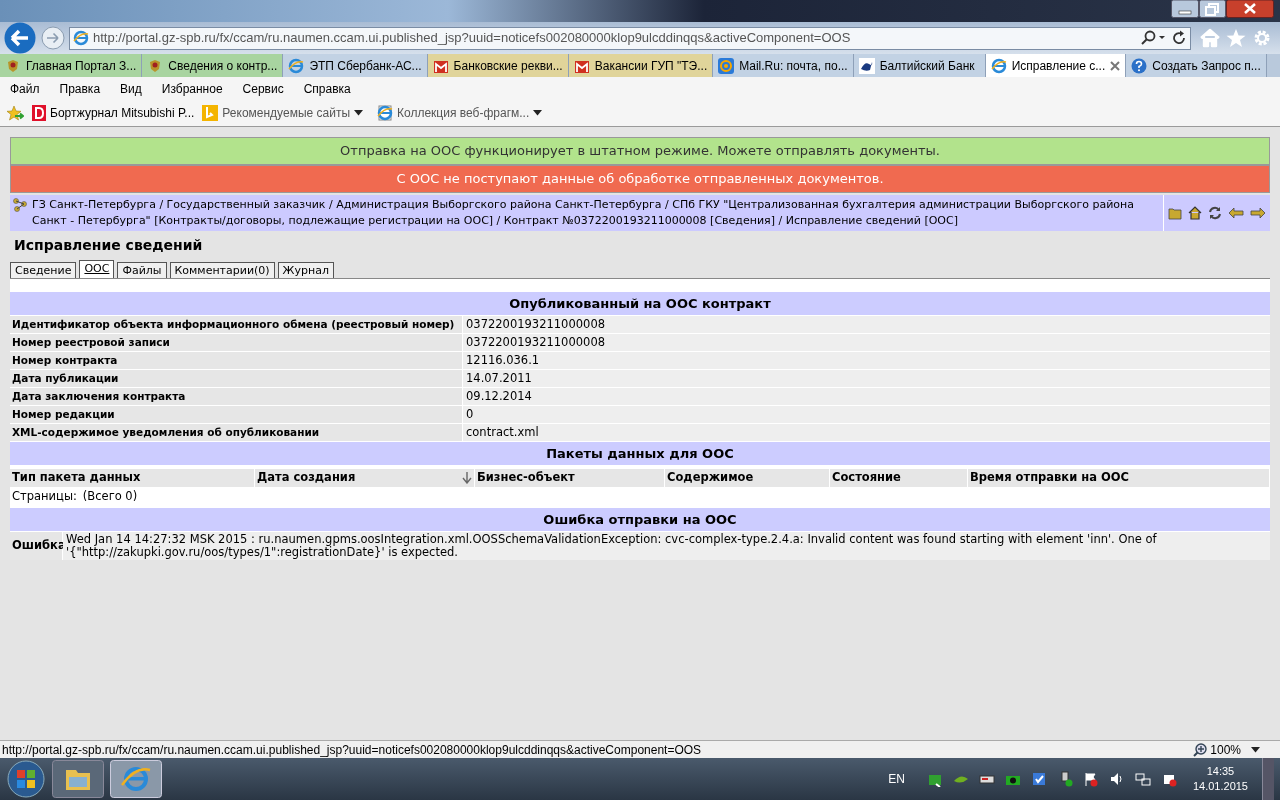  Describe the element at coordinates (1220, 771) in the screenshot. I see `clock-time: 14:35` at that location.